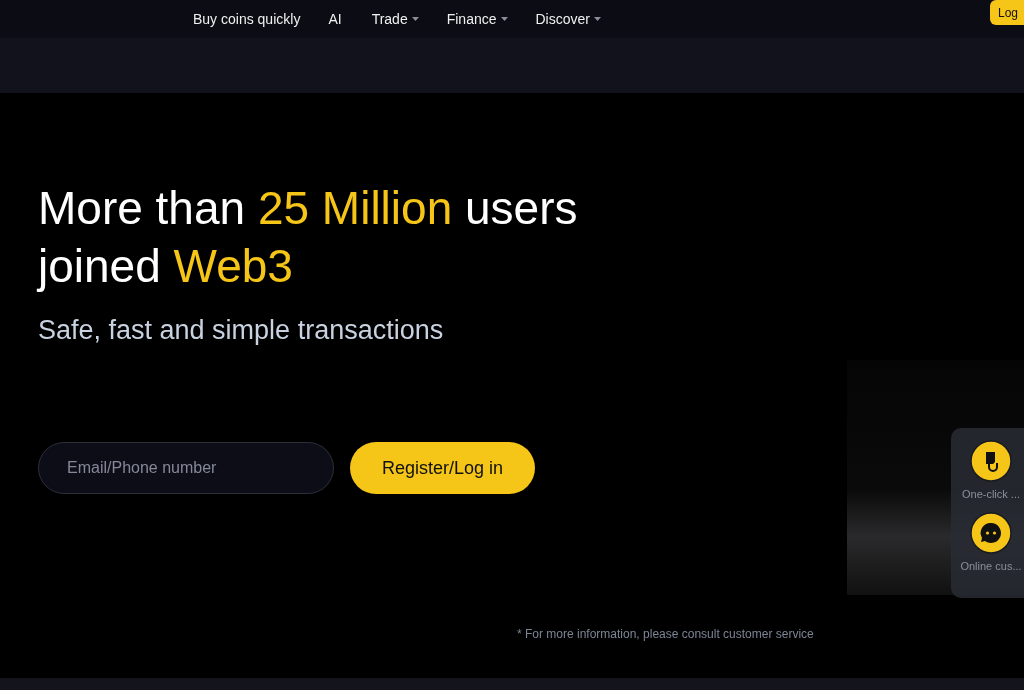  What do you see at coordinates (186, 468) in the screenshot?
I see `email-phone-field: Email/Phone number` at bounding box center [186, 468].